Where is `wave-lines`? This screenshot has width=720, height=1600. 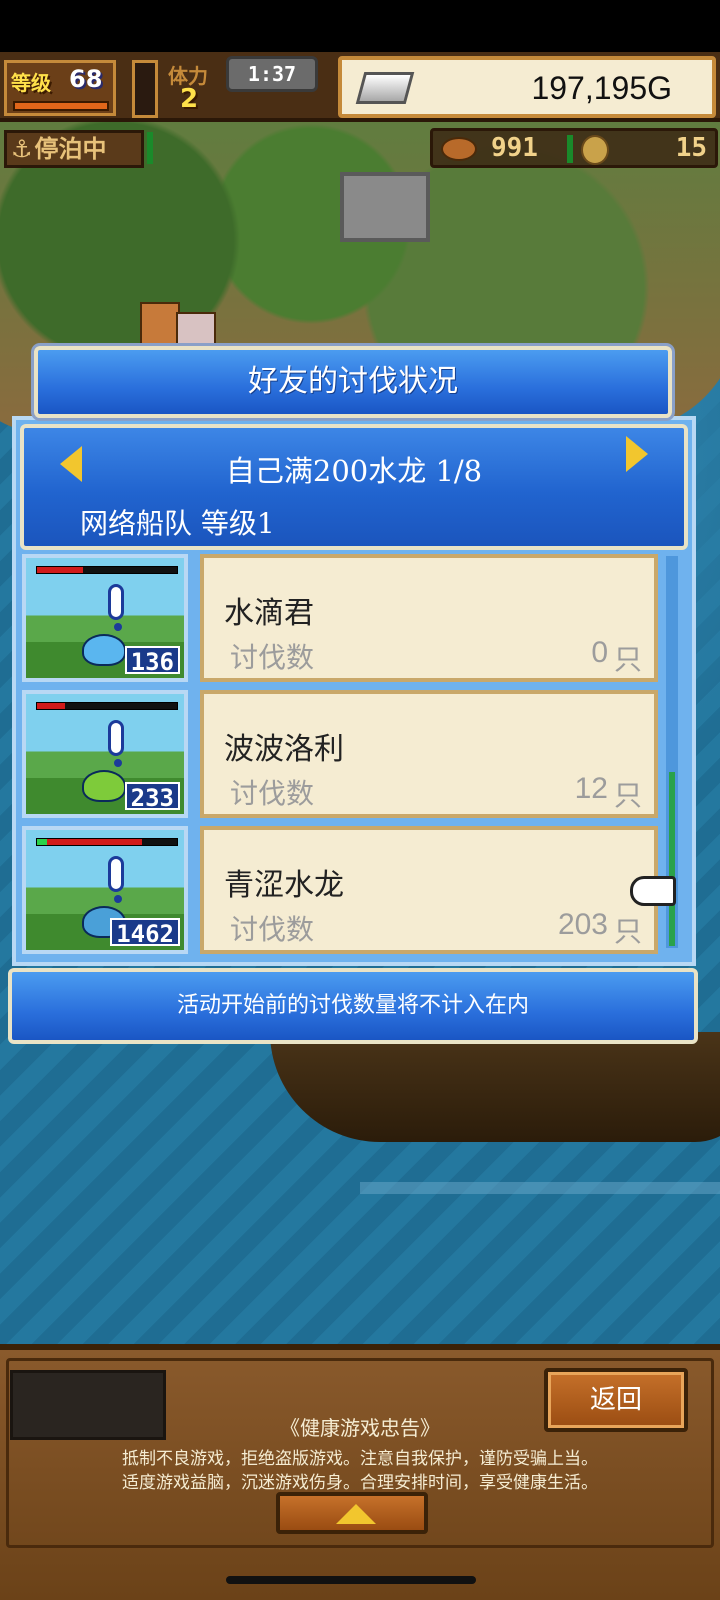 wave-lines is located at coordinates (540, 1188).